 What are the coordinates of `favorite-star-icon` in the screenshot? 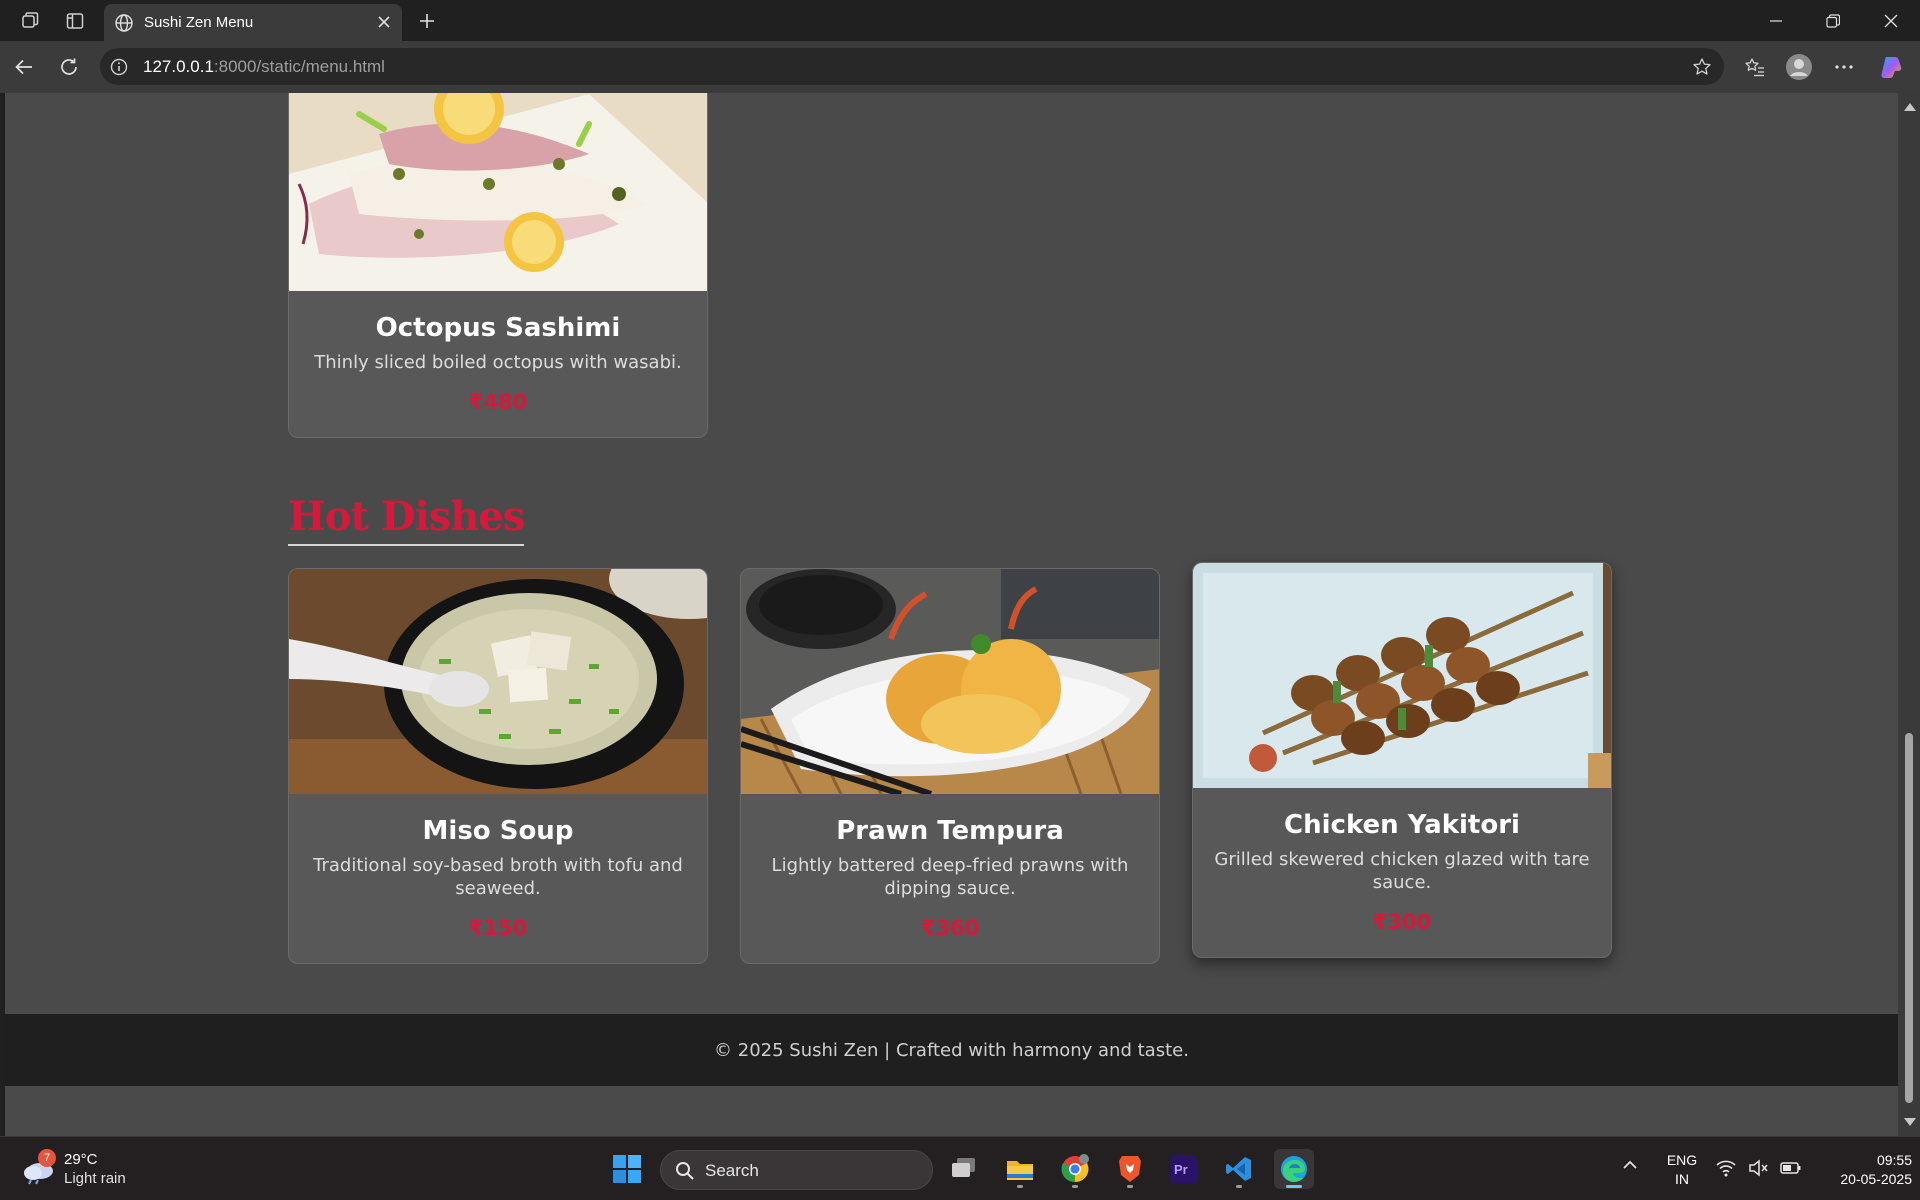 It's located at (1702, 67).